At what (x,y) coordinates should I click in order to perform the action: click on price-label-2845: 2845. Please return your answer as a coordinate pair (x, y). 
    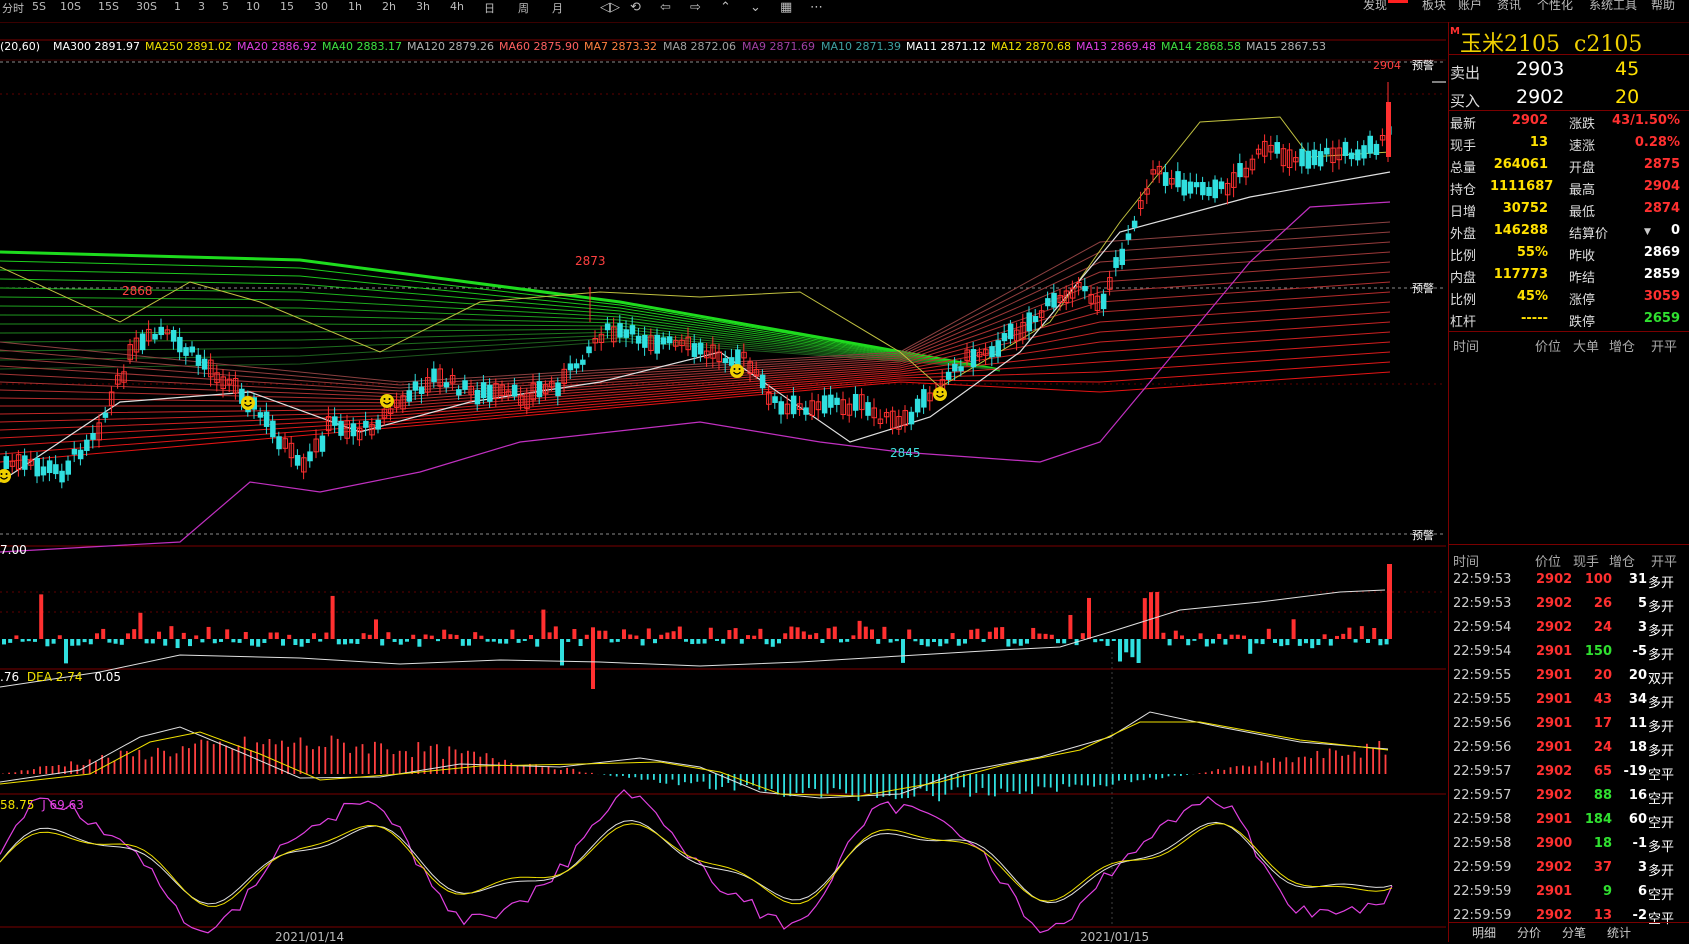
    Looking at the image, I should click on (905, 453).